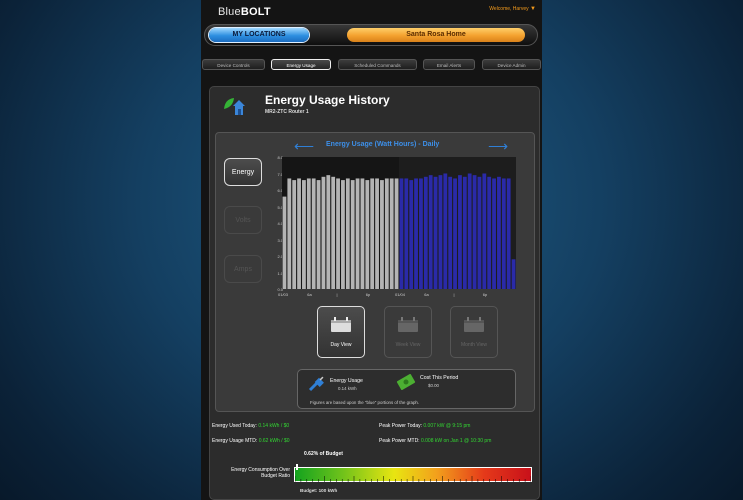 Image resolution: width=743 pixels, height=500 pixels. Describe the element at coordinates (229, 12) in the screenshot. I see `logo-text: Blue` at that location.